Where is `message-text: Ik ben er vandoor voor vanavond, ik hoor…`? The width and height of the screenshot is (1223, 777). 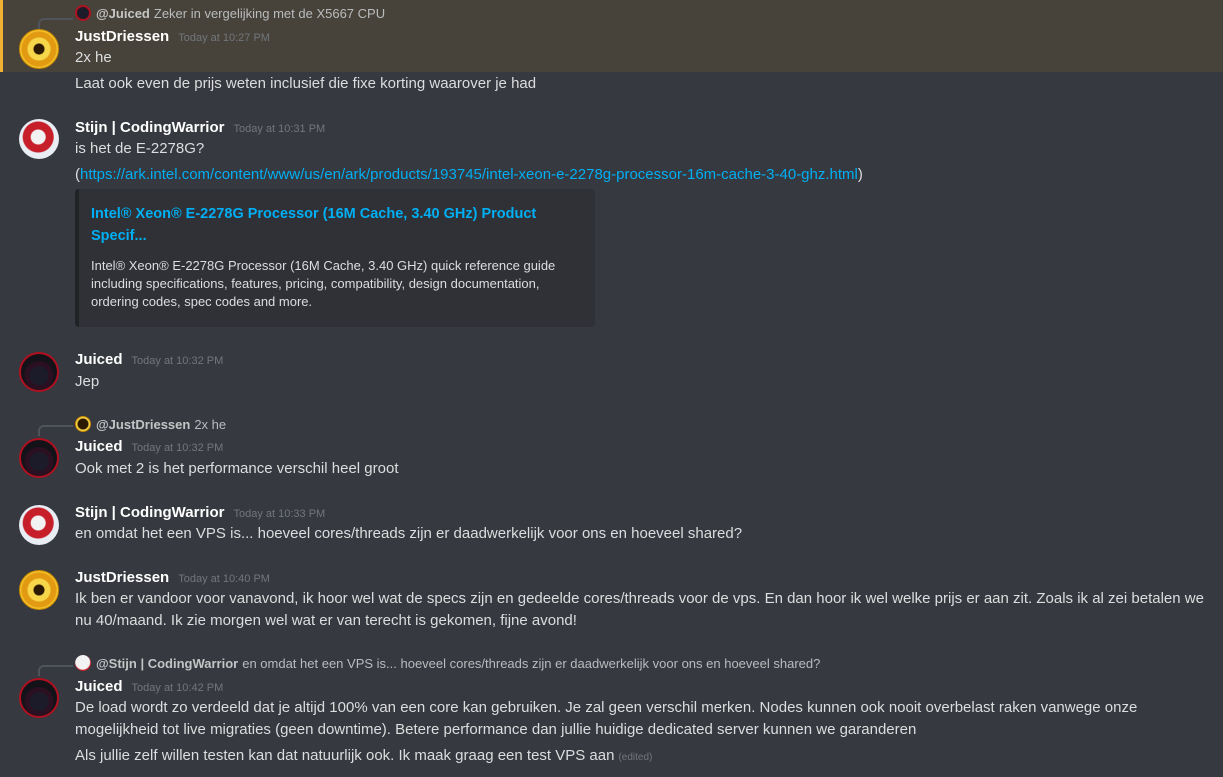 message-text: Ik ben er vandoor voor vanavond, ik hoor… is located at coordinates (639, 609).